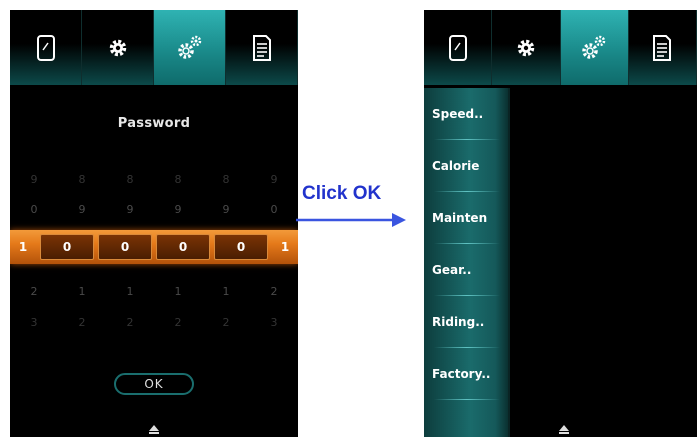 This screenshot has width=697, height=437. I want to click on annotation-label: Click OK, so click(342, 193).